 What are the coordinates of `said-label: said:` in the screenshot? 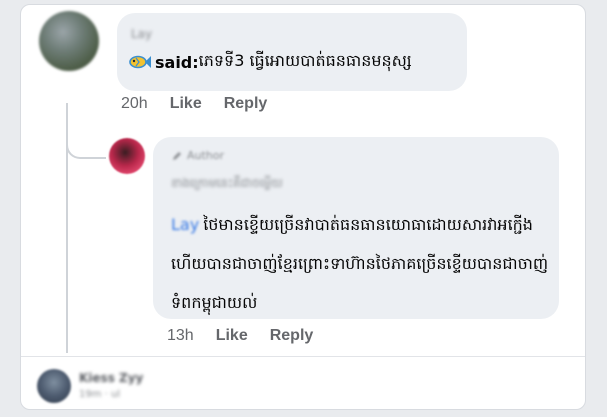 It's located at (177, 62).